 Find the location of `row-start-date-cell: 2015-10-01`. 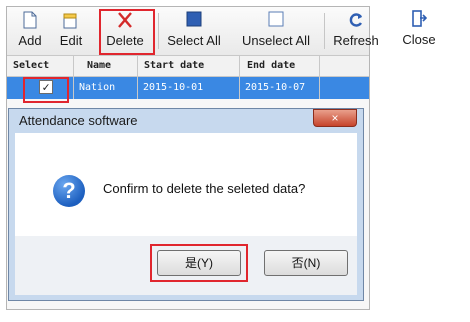

row-start-date-cell: 2015-10-01 is located at coordinates (173, 87).